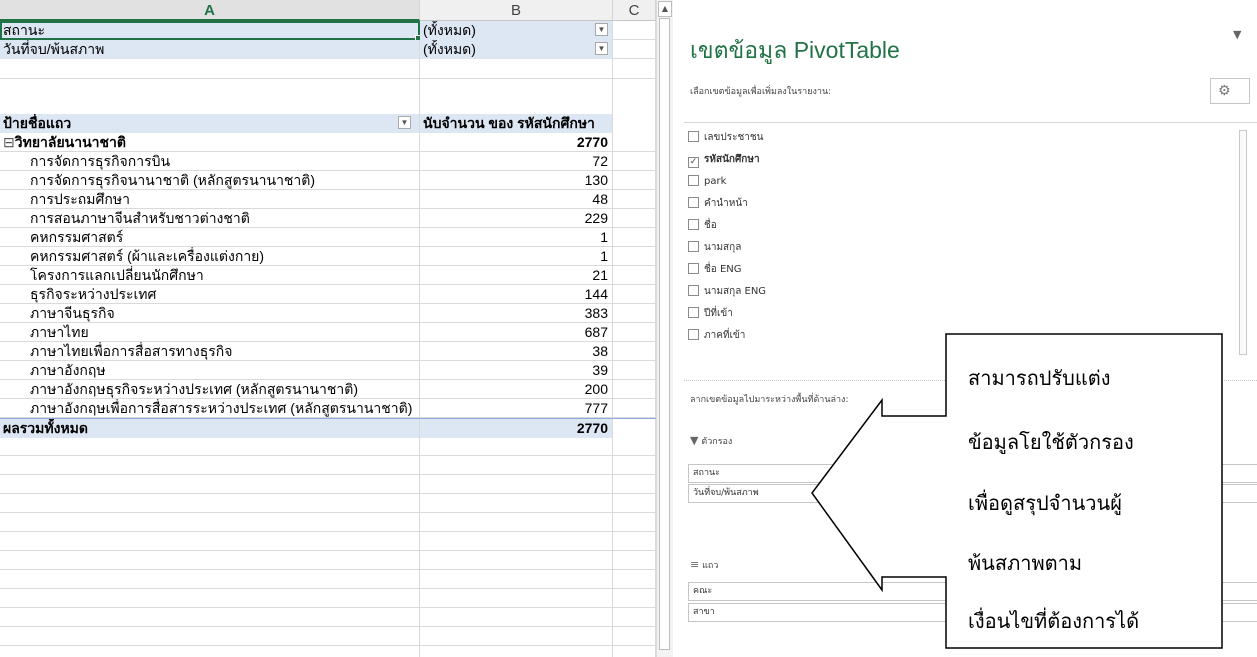  What do you see at coordinates (516, 313) in the screenshot?
I see `row-value-cell: 383` at bounding box center [516, 313].